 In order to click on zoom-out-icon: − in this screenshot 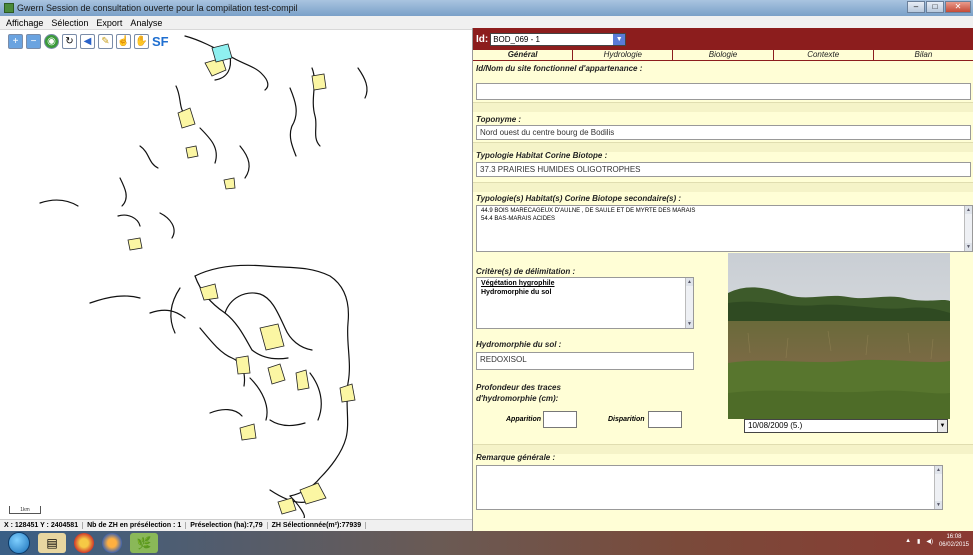, I will do `click(33, 41)`.